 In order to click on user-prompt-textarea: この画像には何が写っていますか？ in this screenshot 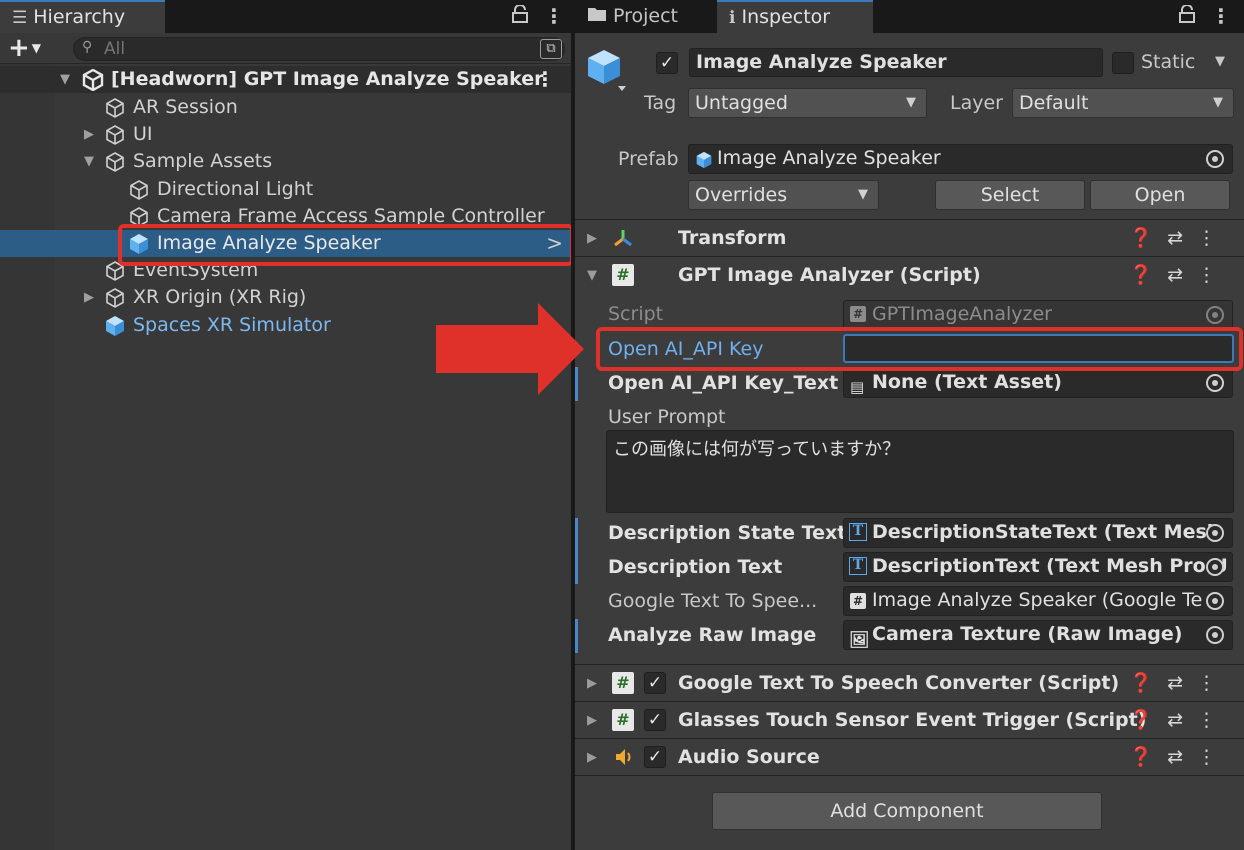, I will do `click(920, 471)`.